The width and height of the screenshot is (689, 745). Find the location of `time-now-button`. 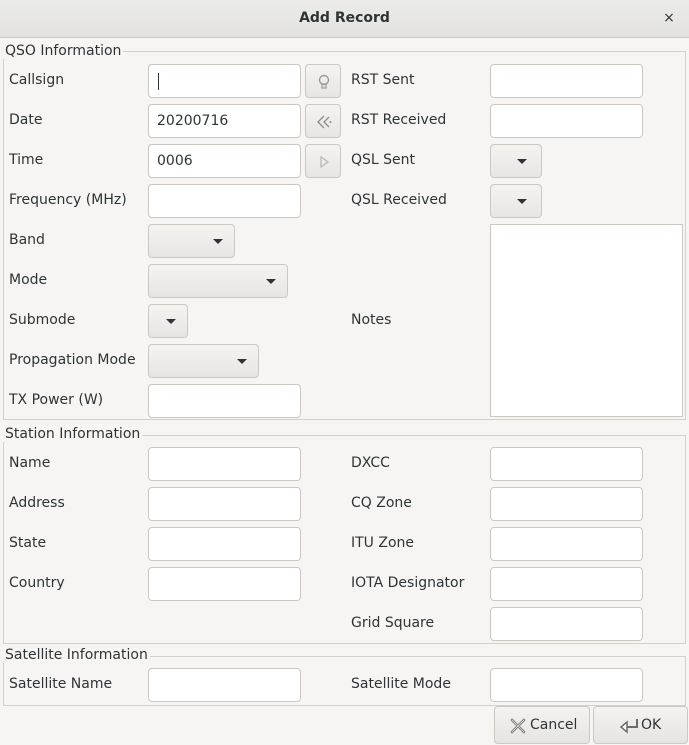

time-now-button is located at coordinates (323, 161).